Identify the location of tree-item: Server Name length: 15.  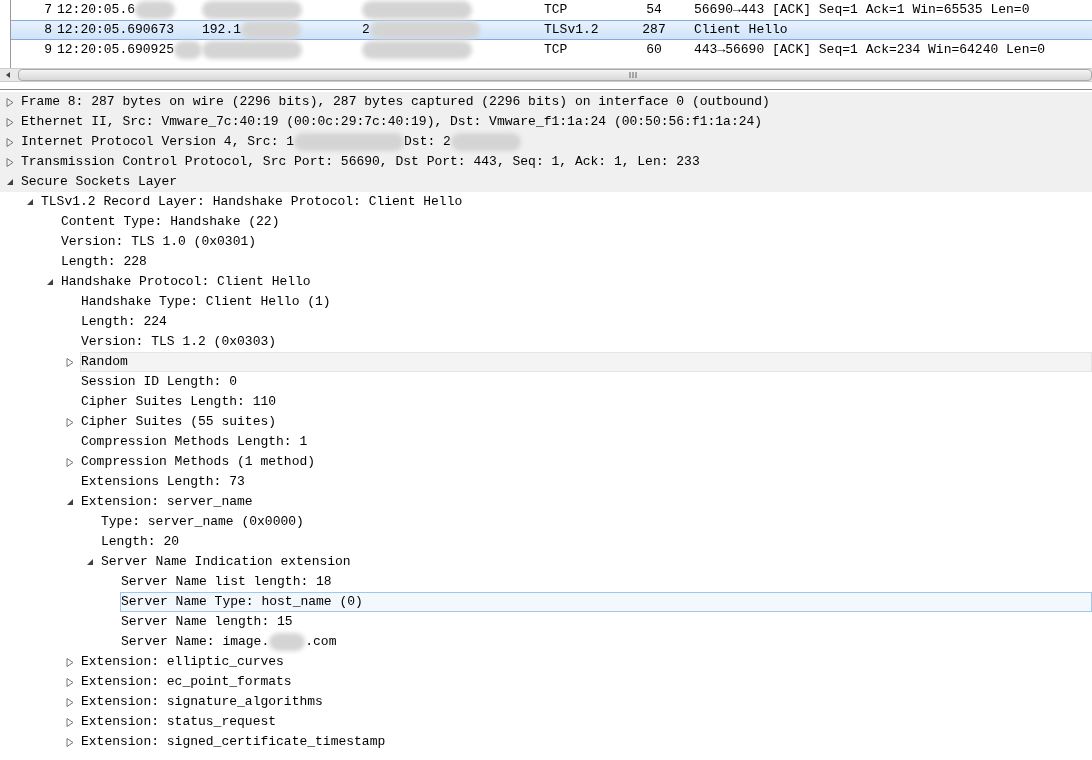
(606, 622).